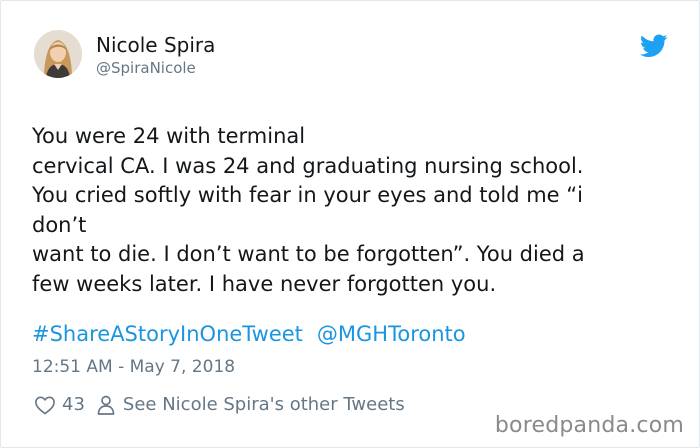  I want to click on author-name: Nicole Spira, so click(155, 45).